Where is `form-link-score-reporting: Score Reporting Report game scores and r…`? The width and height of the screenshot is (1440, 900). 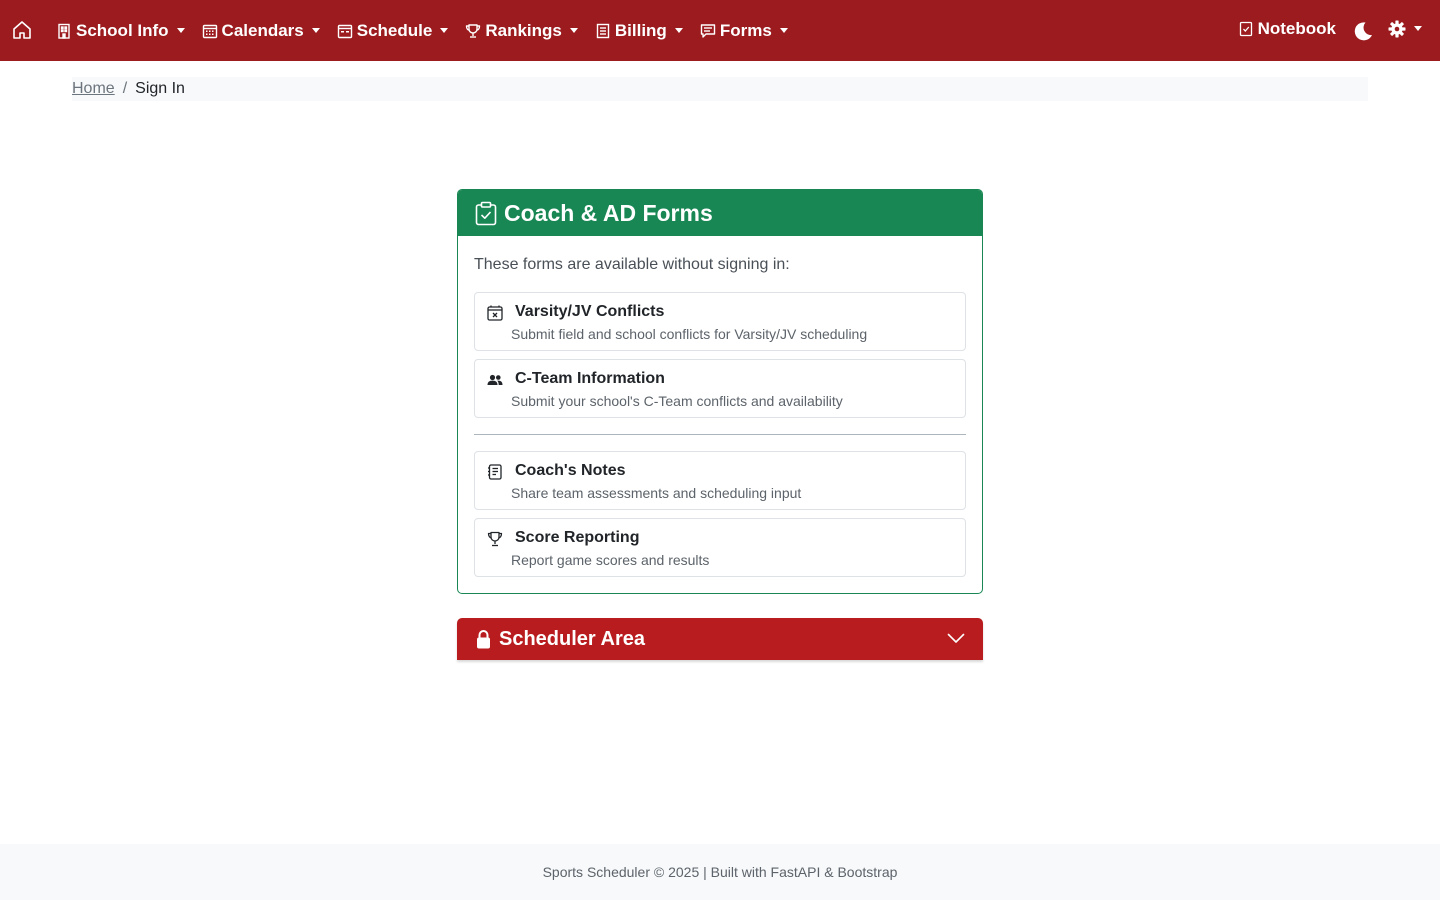 form-link-score-reporting: Score Reporting Report game scores and r… is located at coordinates (720, 547).